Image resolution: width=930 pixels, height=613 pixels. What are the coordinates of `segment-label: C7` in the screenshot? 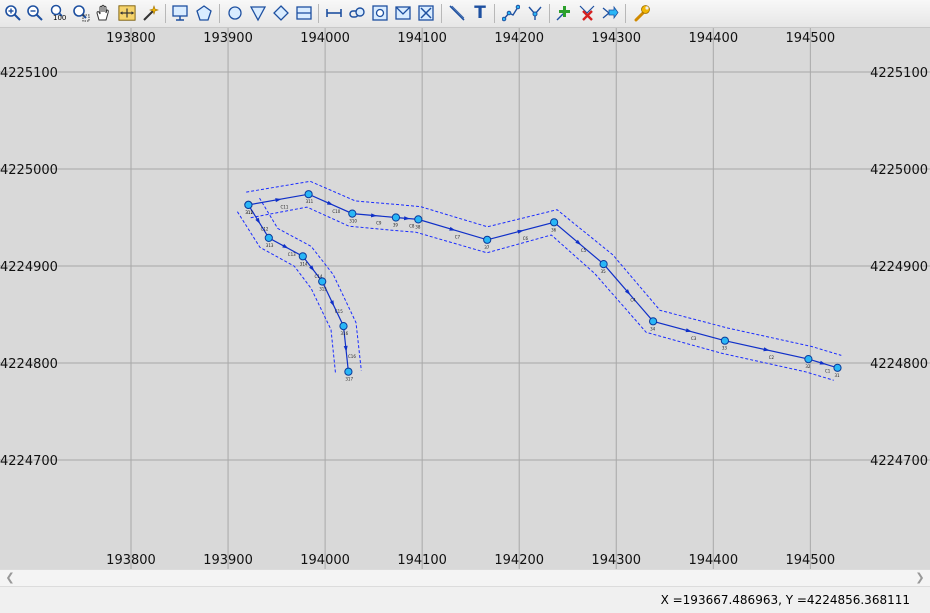 It's located at (458, 237).